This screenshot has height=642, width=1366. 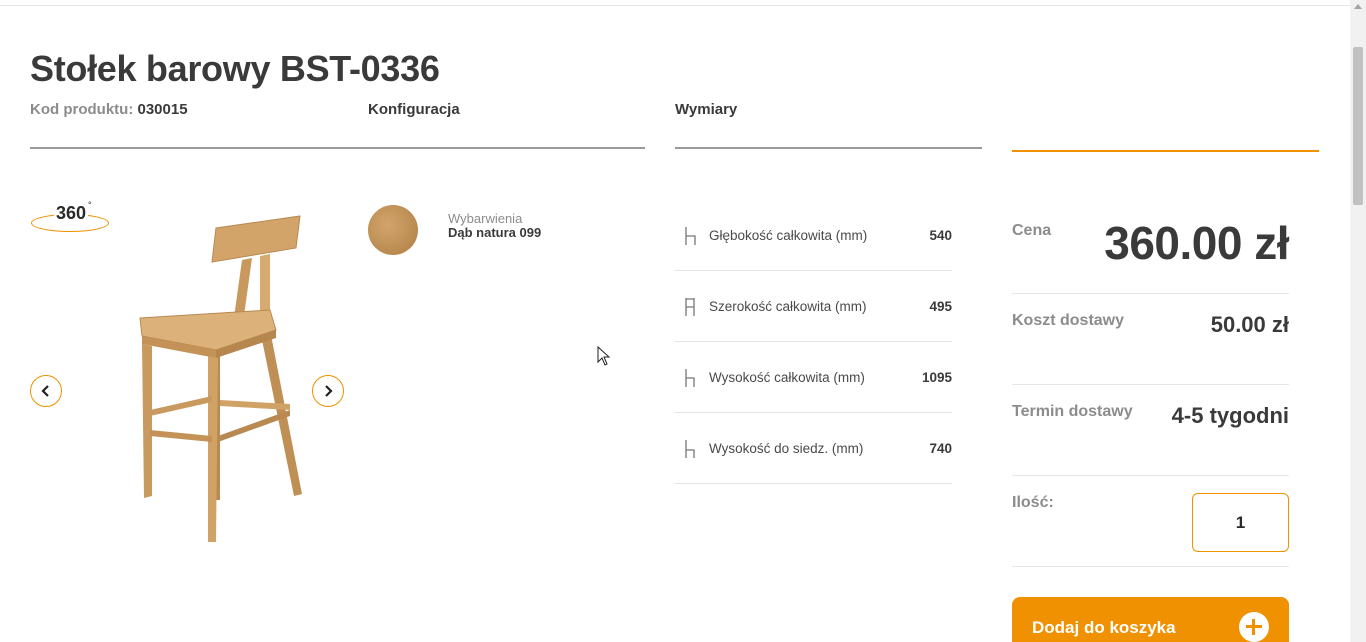 What do you see at coordinates (1068, 320) in the screenshot?
I see `delivery-cost-label: Koszt dostawy` at bounding box center [1068, 320].